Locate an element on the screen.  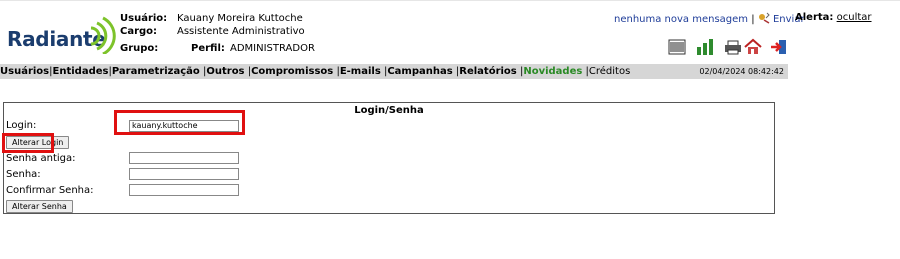
menu-compromissos: Compromissos is located at coordinates (292, 71).